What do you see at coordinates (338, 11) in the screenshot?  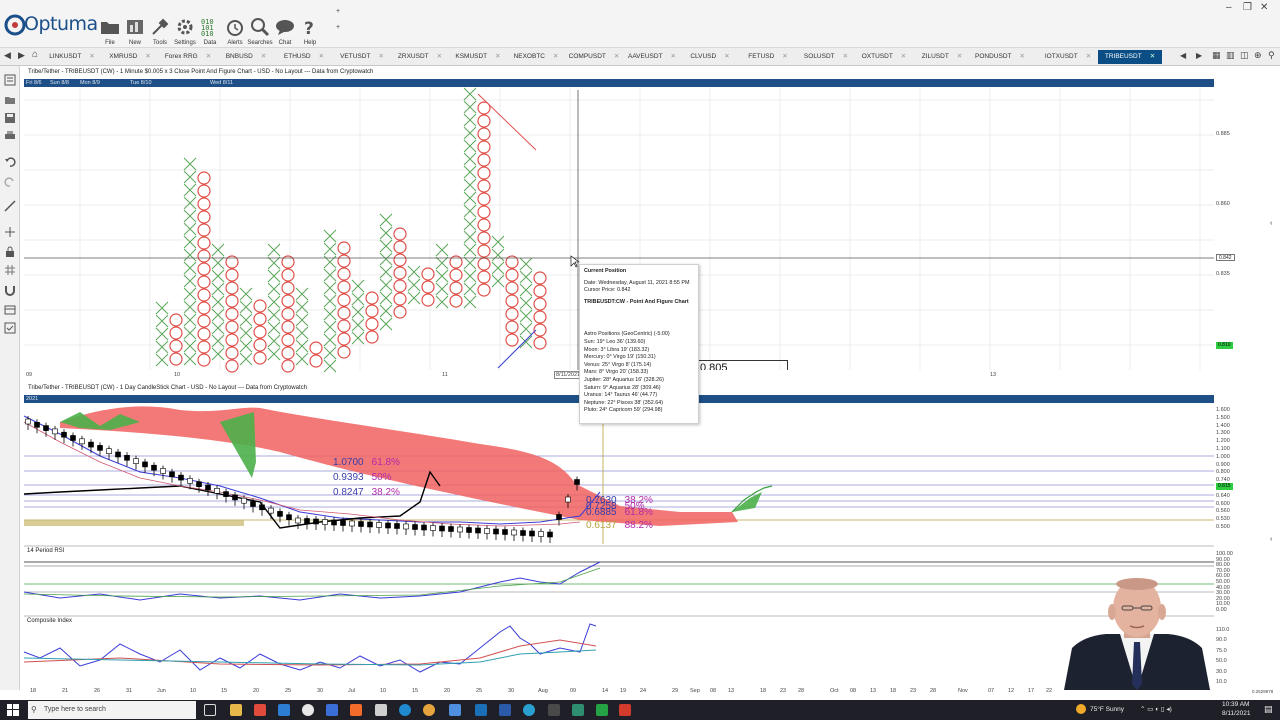 I see `expand-icon: +` at bounding box center [338, 11].